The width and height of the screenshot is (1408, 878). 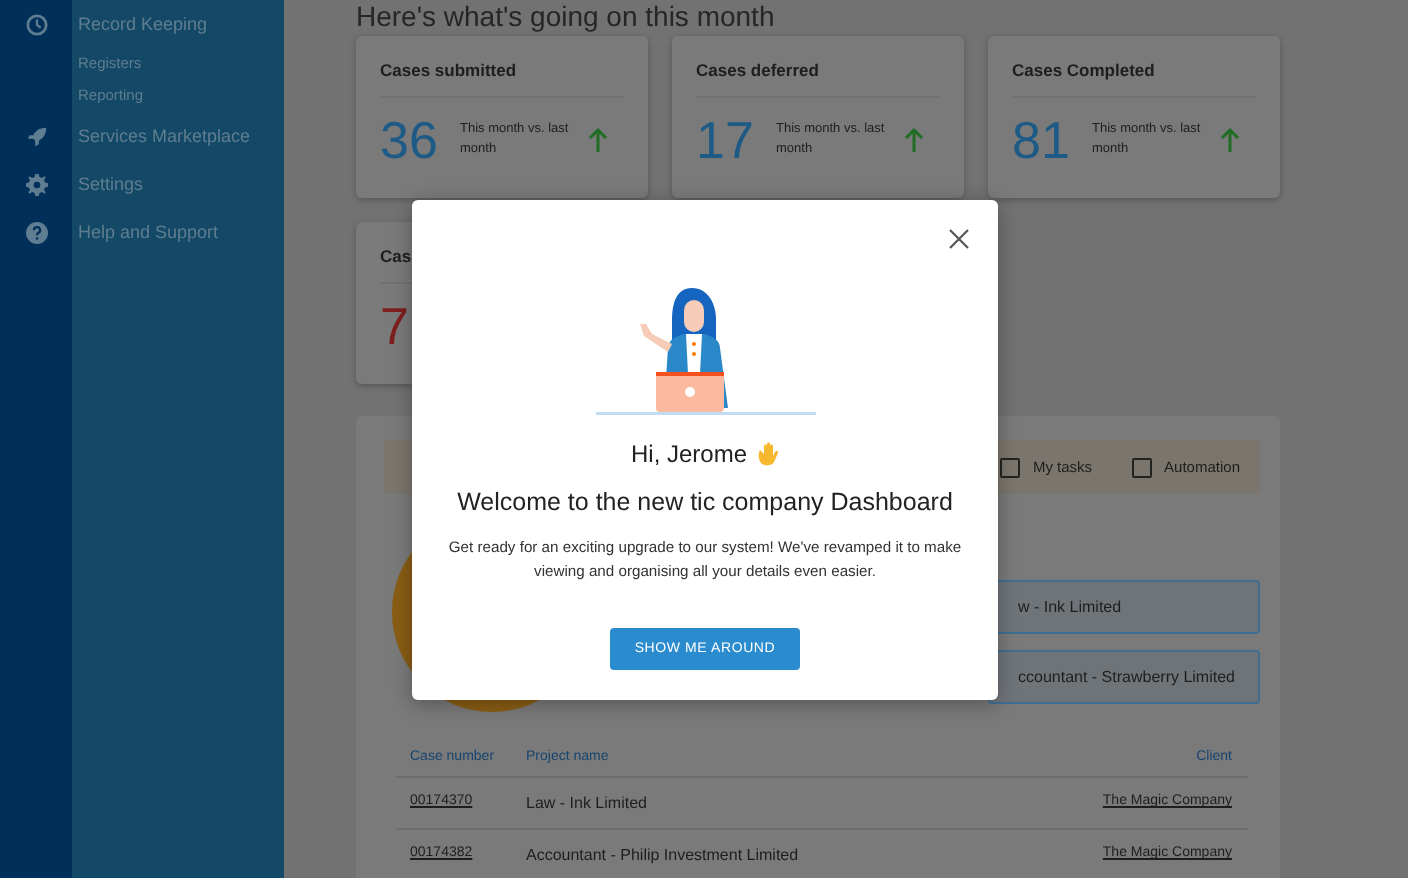 I want to click on stat-value: 36, so click(x=410, y=140).